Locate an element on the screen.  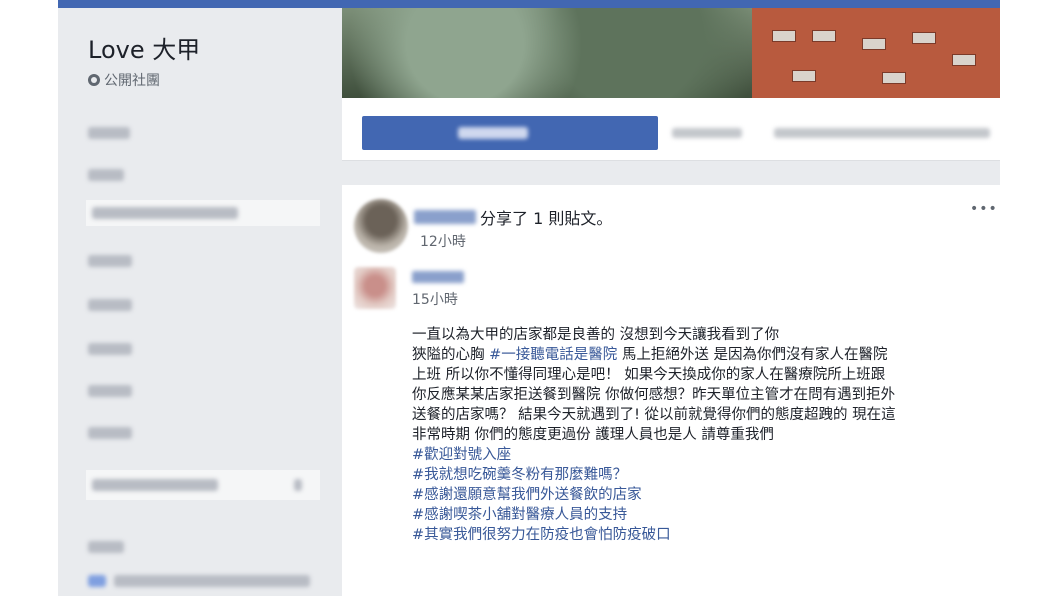
hashtag-link: #歡迎對號入座 is located at coordinates (461, 455).